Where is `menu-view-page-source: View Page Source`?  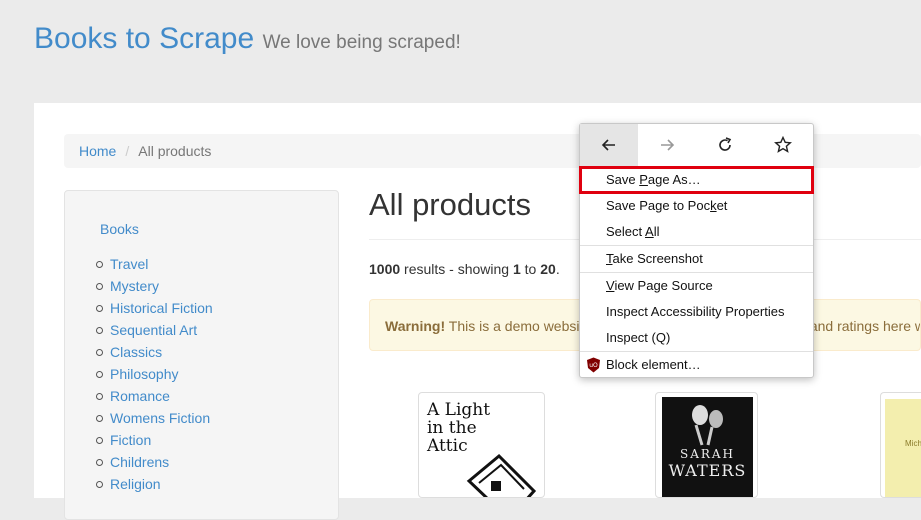
menu-view-page-source: View Page Source is located at coordinates (696, 286).